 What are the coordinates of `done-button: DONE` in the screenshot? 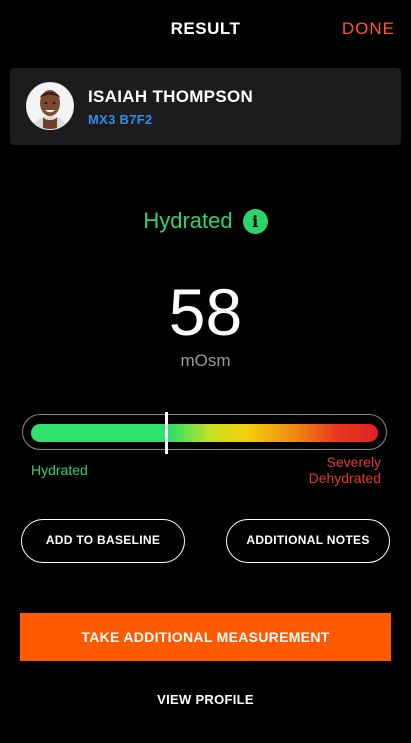 It's located at (368, 29).